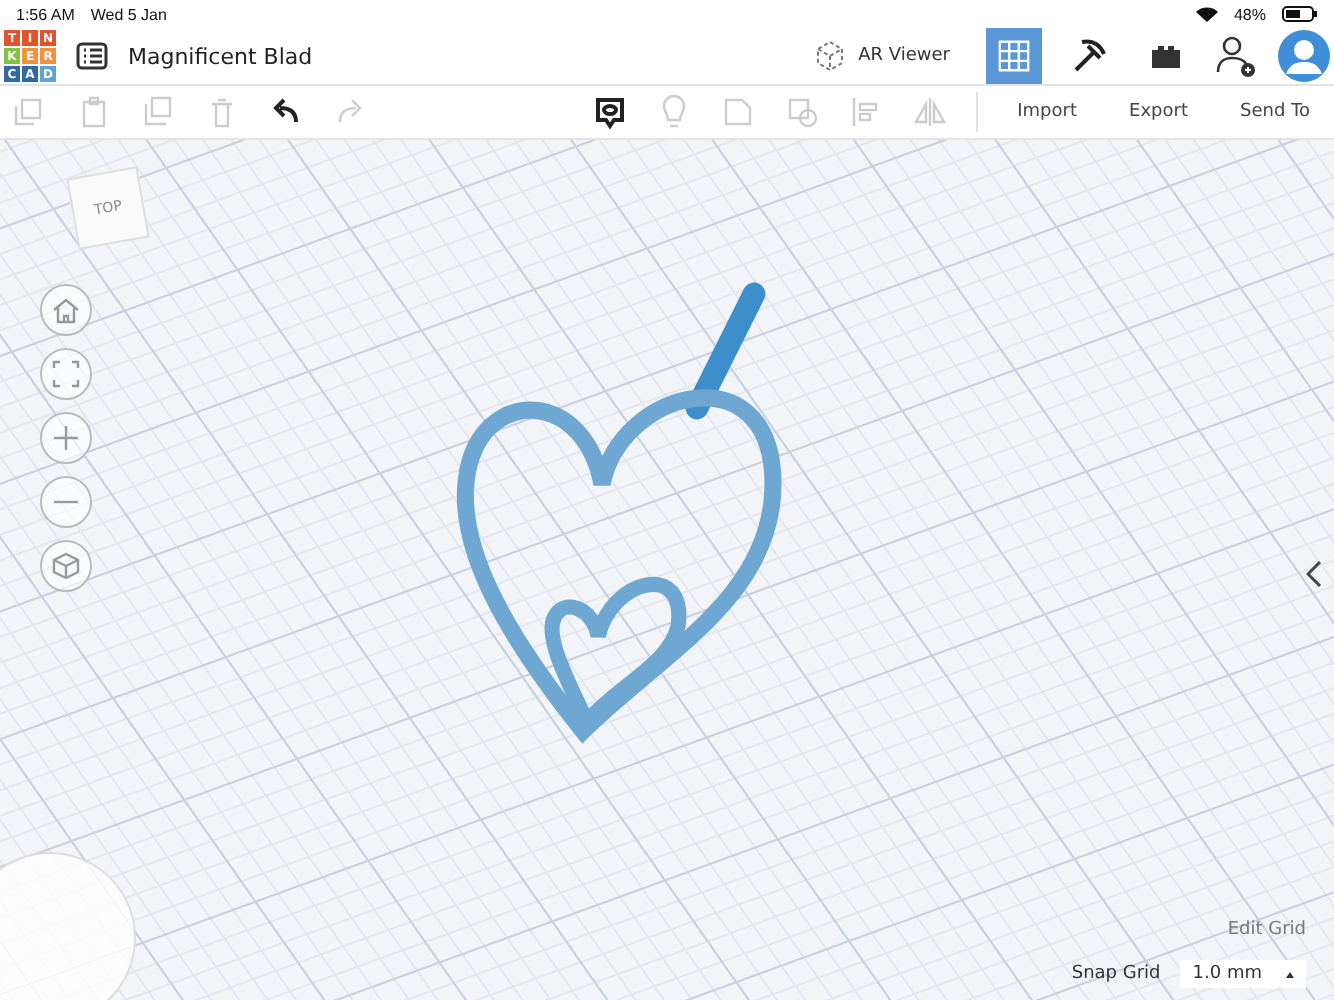 Image resolution: width=1334 pixels, height=1000 pixels. I want to click on note-icon, so click(609, 112).